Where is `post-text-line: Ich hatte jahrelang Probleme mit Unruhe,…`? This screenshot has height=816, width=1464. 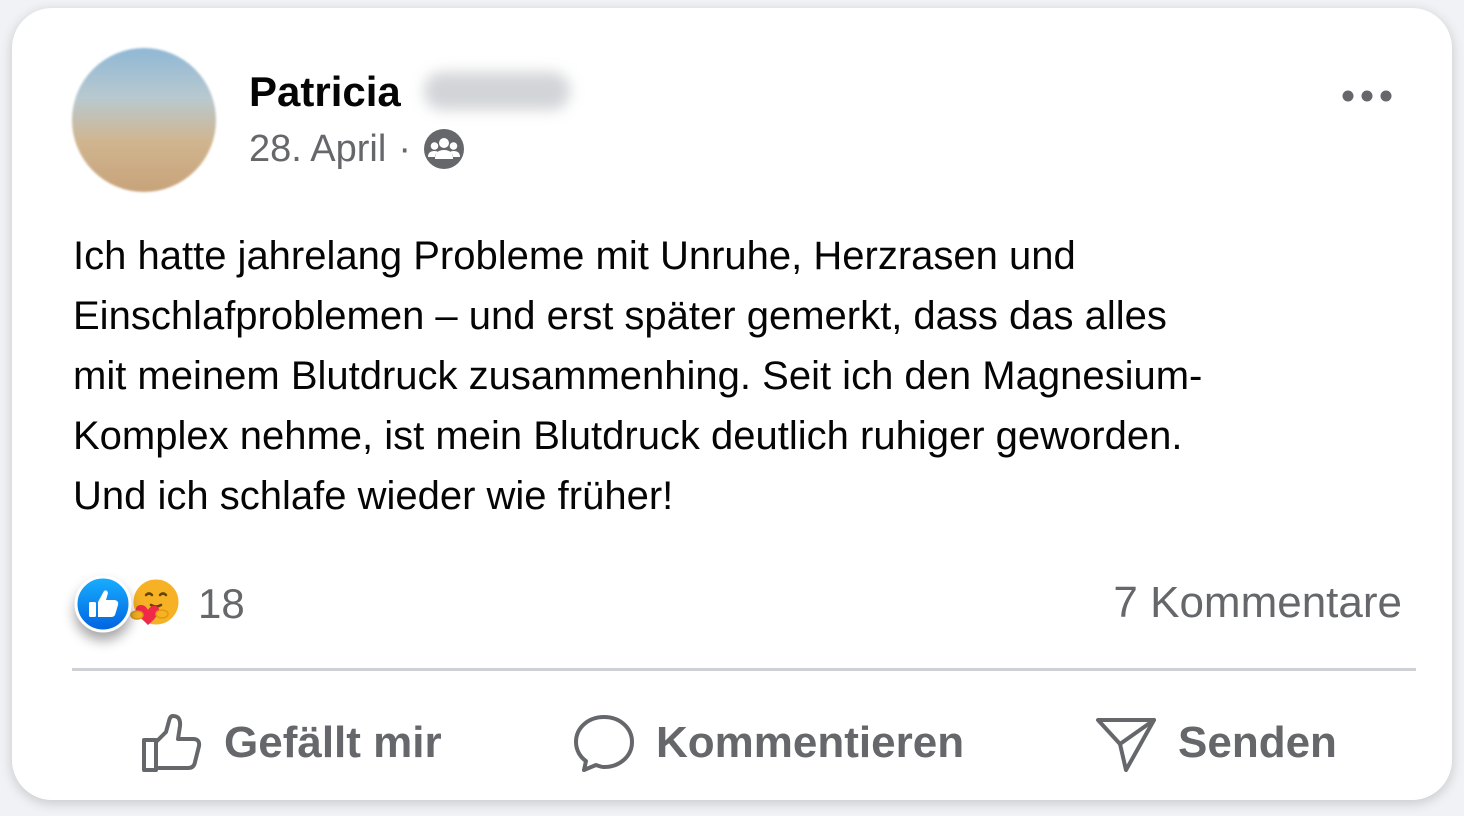
post-text-line: Ich hatte jahrelang Probleme mit Unruhe,… is located at coordinates (574, 256).